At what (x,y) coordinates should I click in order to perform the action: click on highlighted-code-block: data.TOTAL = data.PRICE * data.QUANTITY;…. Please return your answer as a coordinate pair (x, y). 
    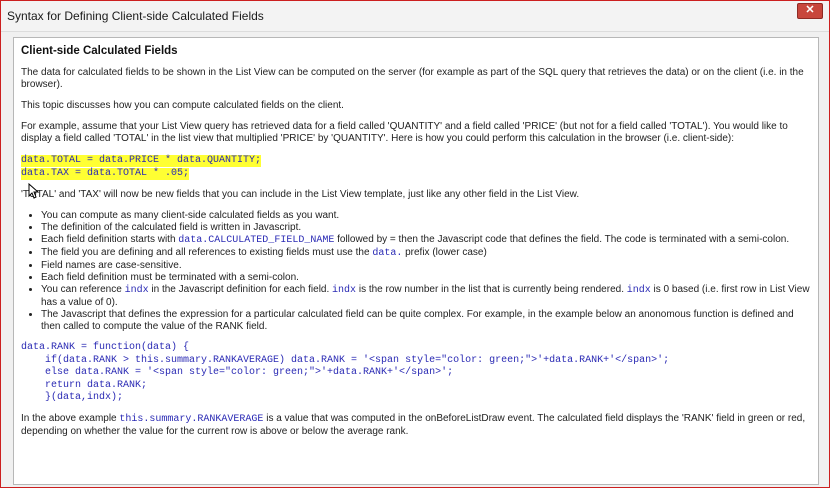
    Looking at the image, I should click on (416, 167).